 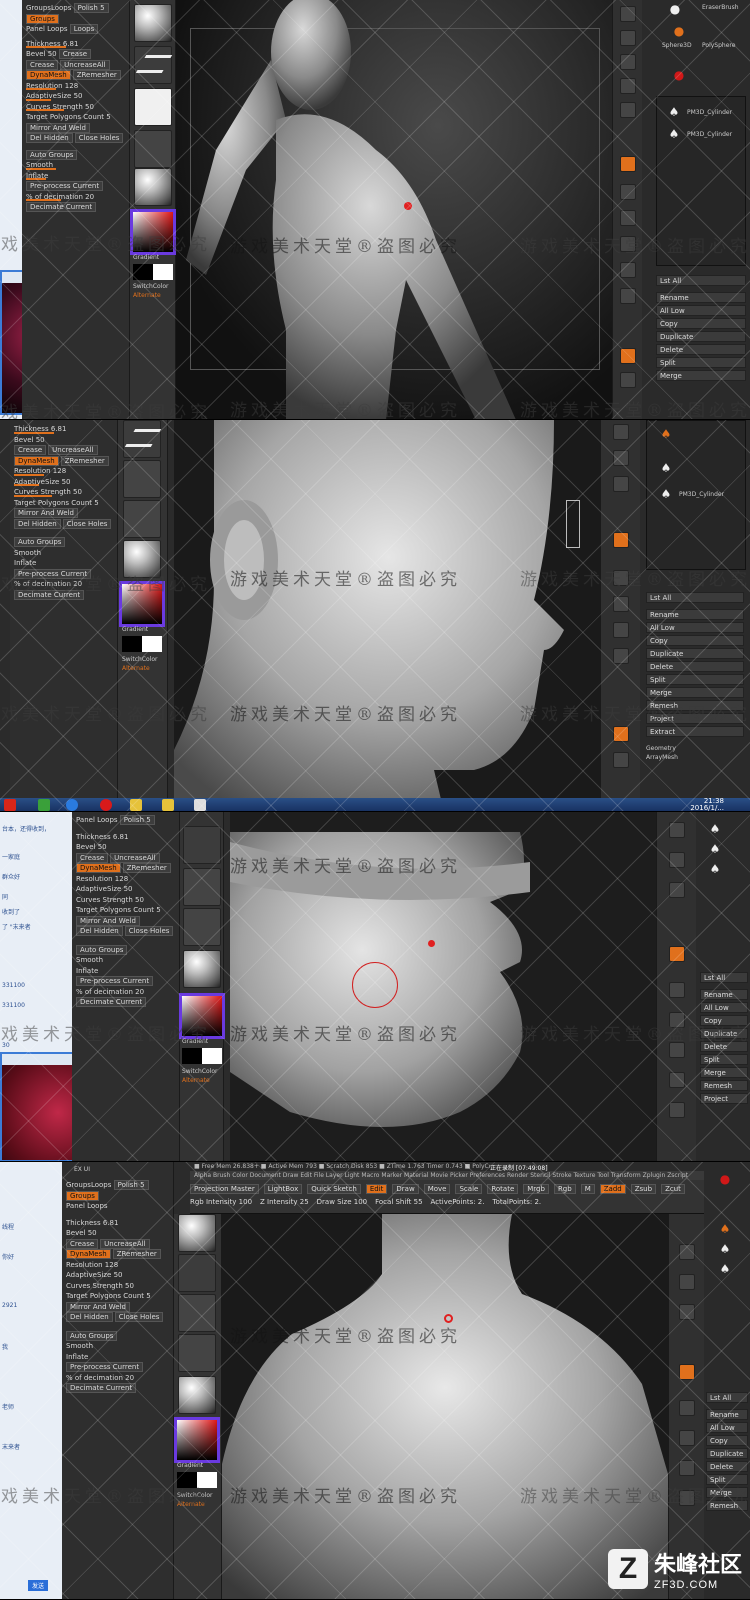 I want to click on arraymesh-label: ArrayMesh, so click(x=695, y=757).